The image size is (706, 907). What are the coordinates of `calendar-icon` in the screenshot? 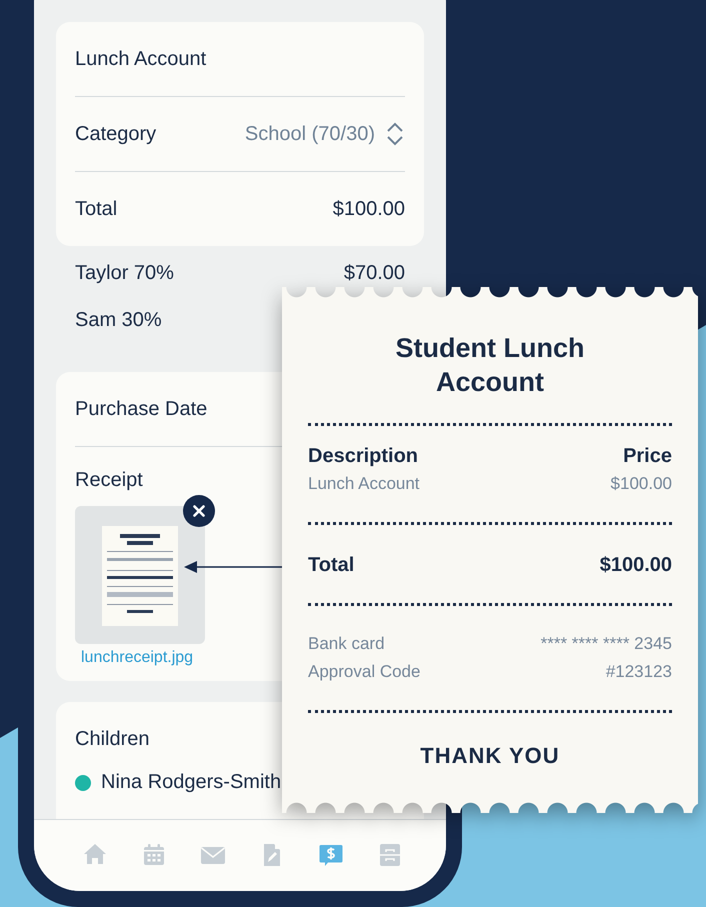 It's located at (154, 855).